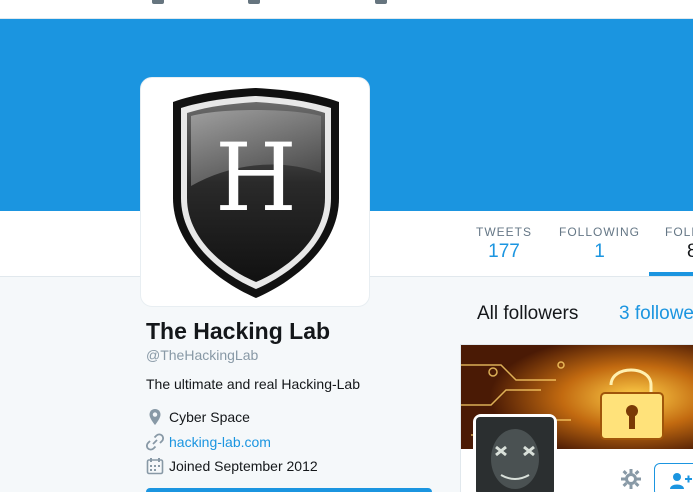 The height and width of the screenshot is (492, 693). I want to click on profile-location: Cyber Space, so click(198, 417).